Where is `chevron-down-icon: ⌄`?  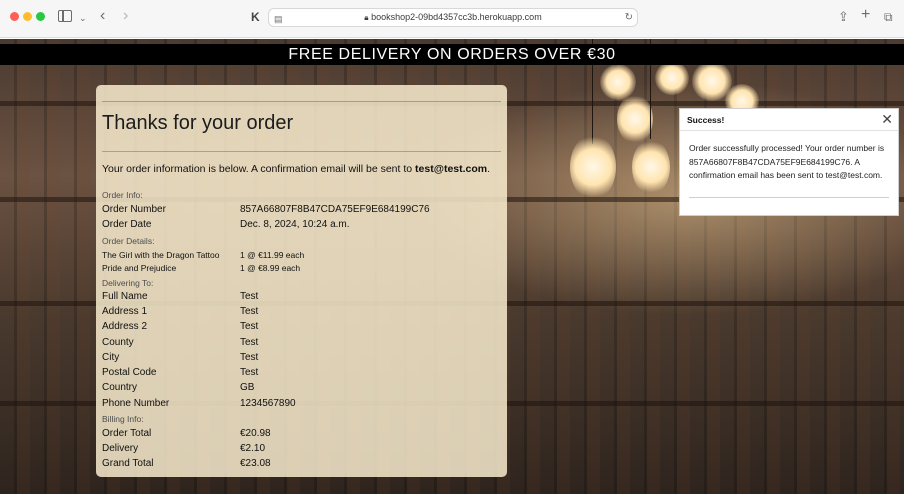 chevron-down-icon: ⌄ is located at coordinates (83, 18).